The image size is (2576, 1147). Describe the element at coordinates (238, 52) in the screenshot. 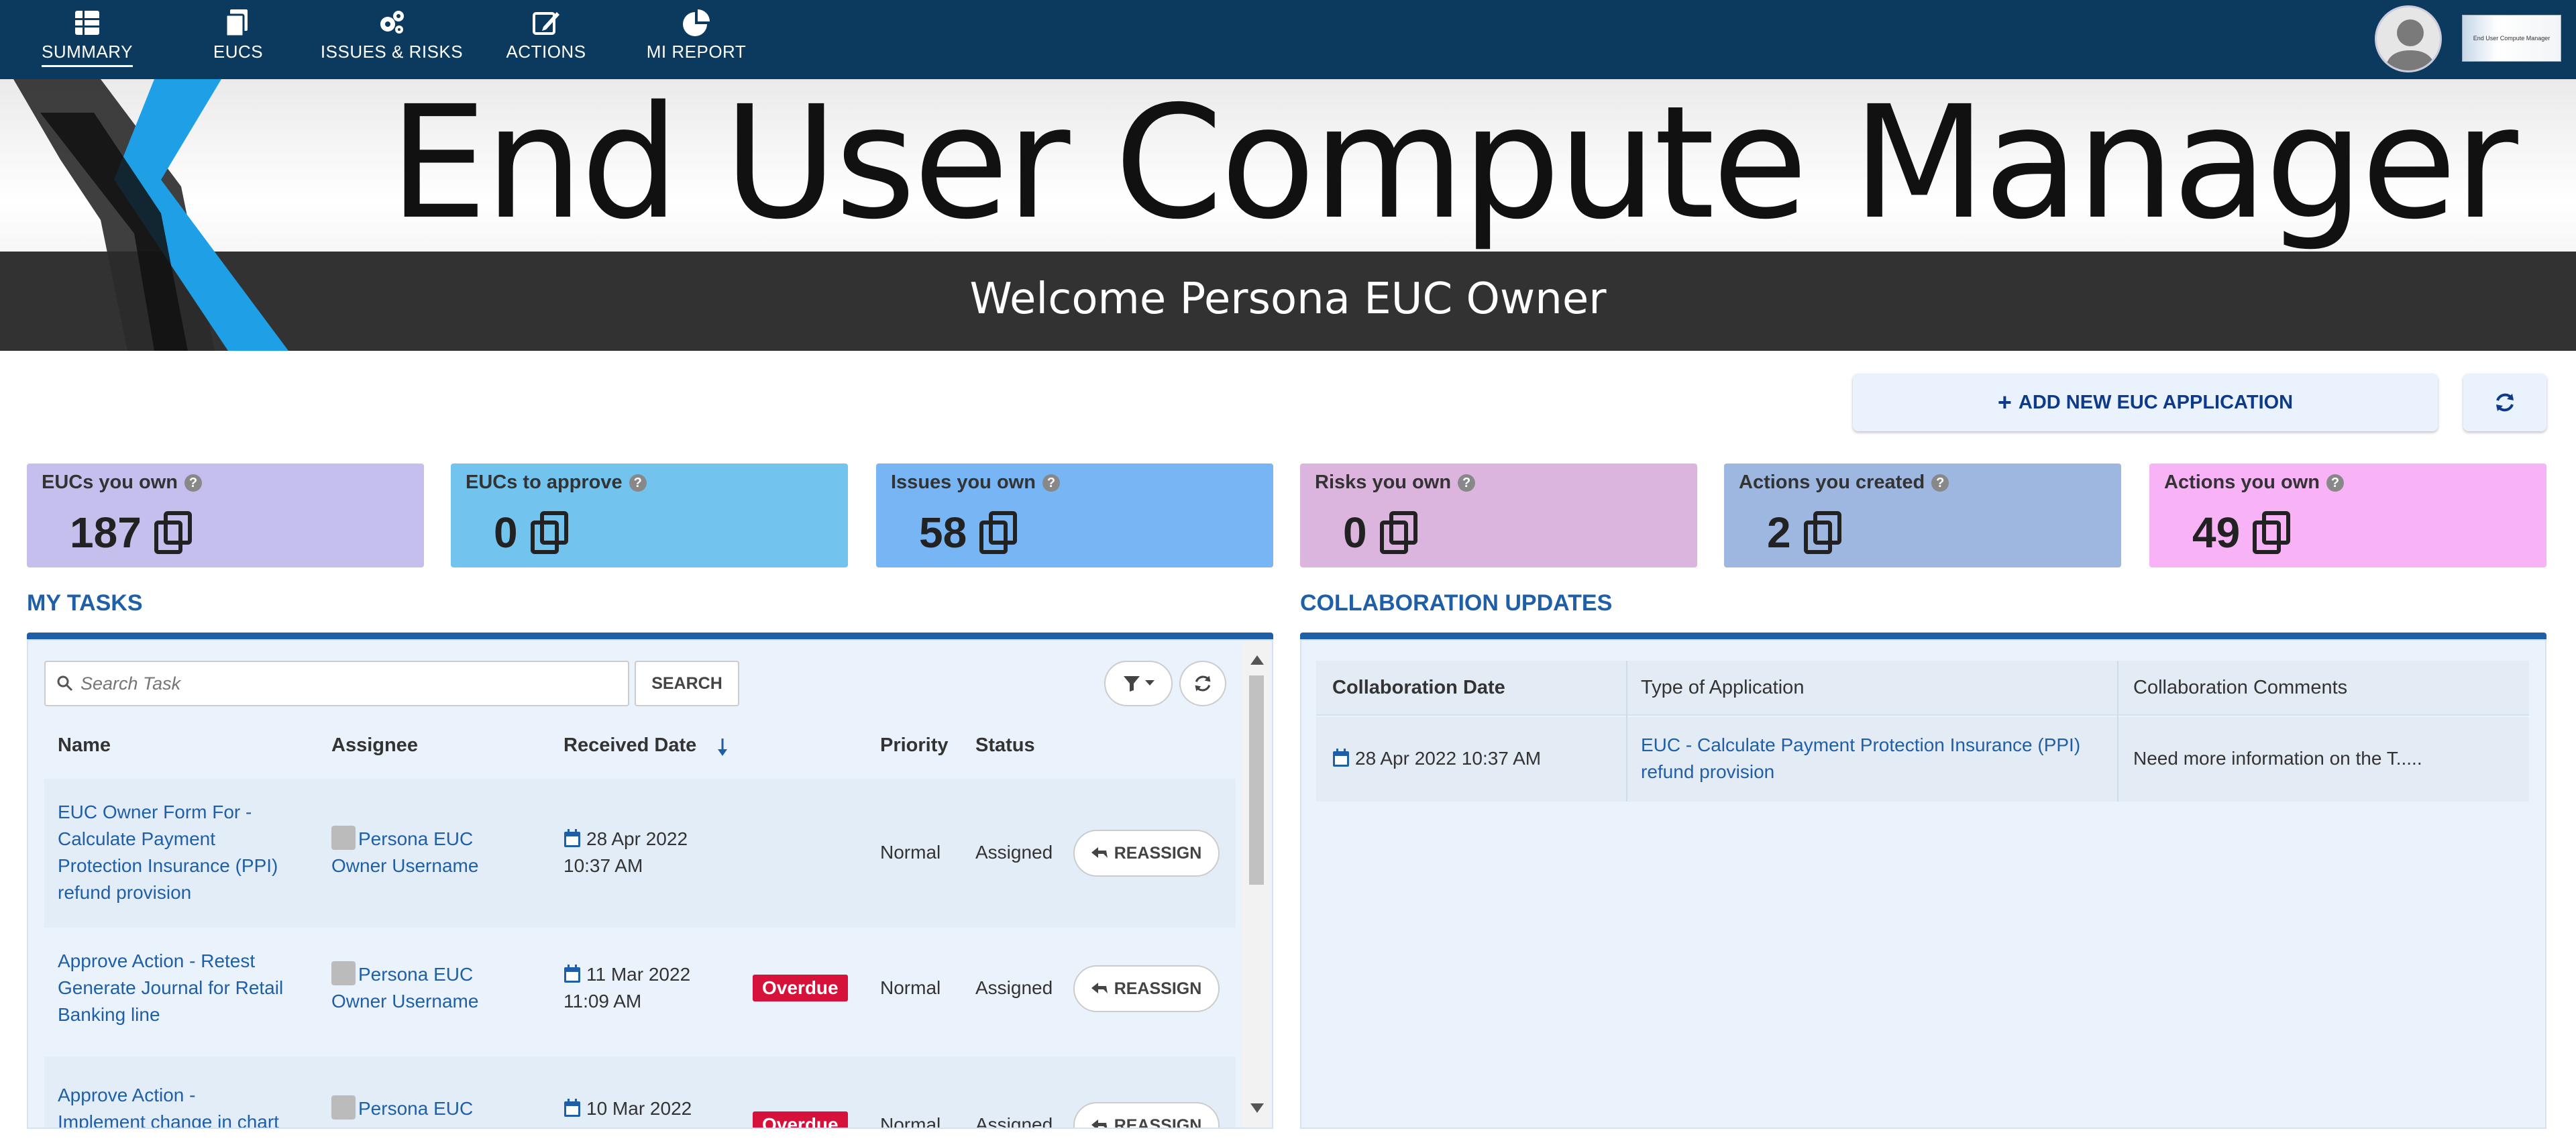

I see `nav-label: EUCS` at that location.